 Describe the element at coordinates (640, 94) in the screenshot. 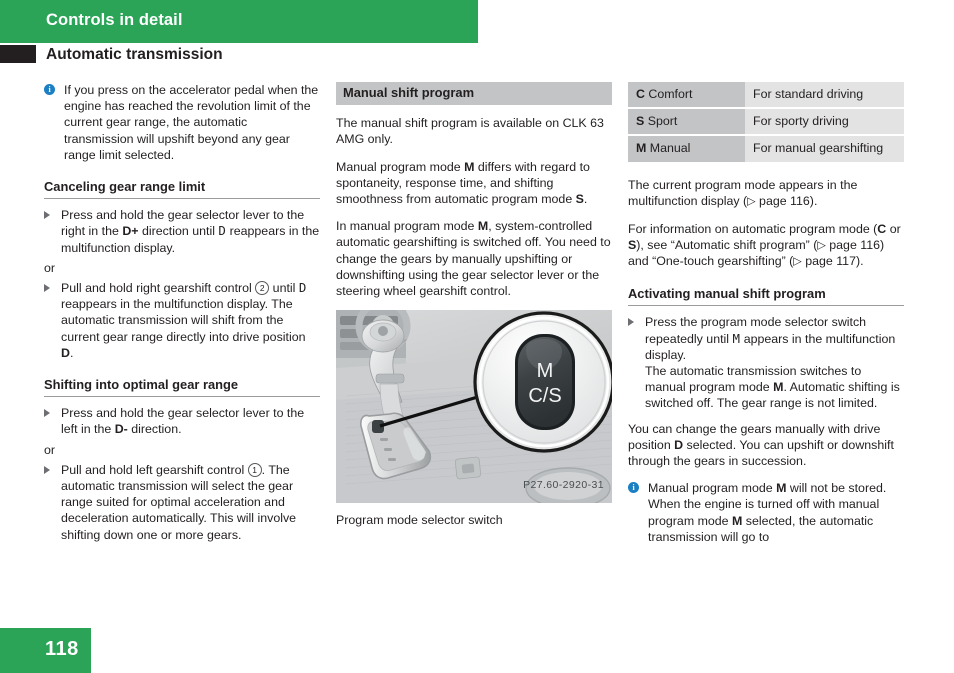

I see `mode-letter: C` at that location.